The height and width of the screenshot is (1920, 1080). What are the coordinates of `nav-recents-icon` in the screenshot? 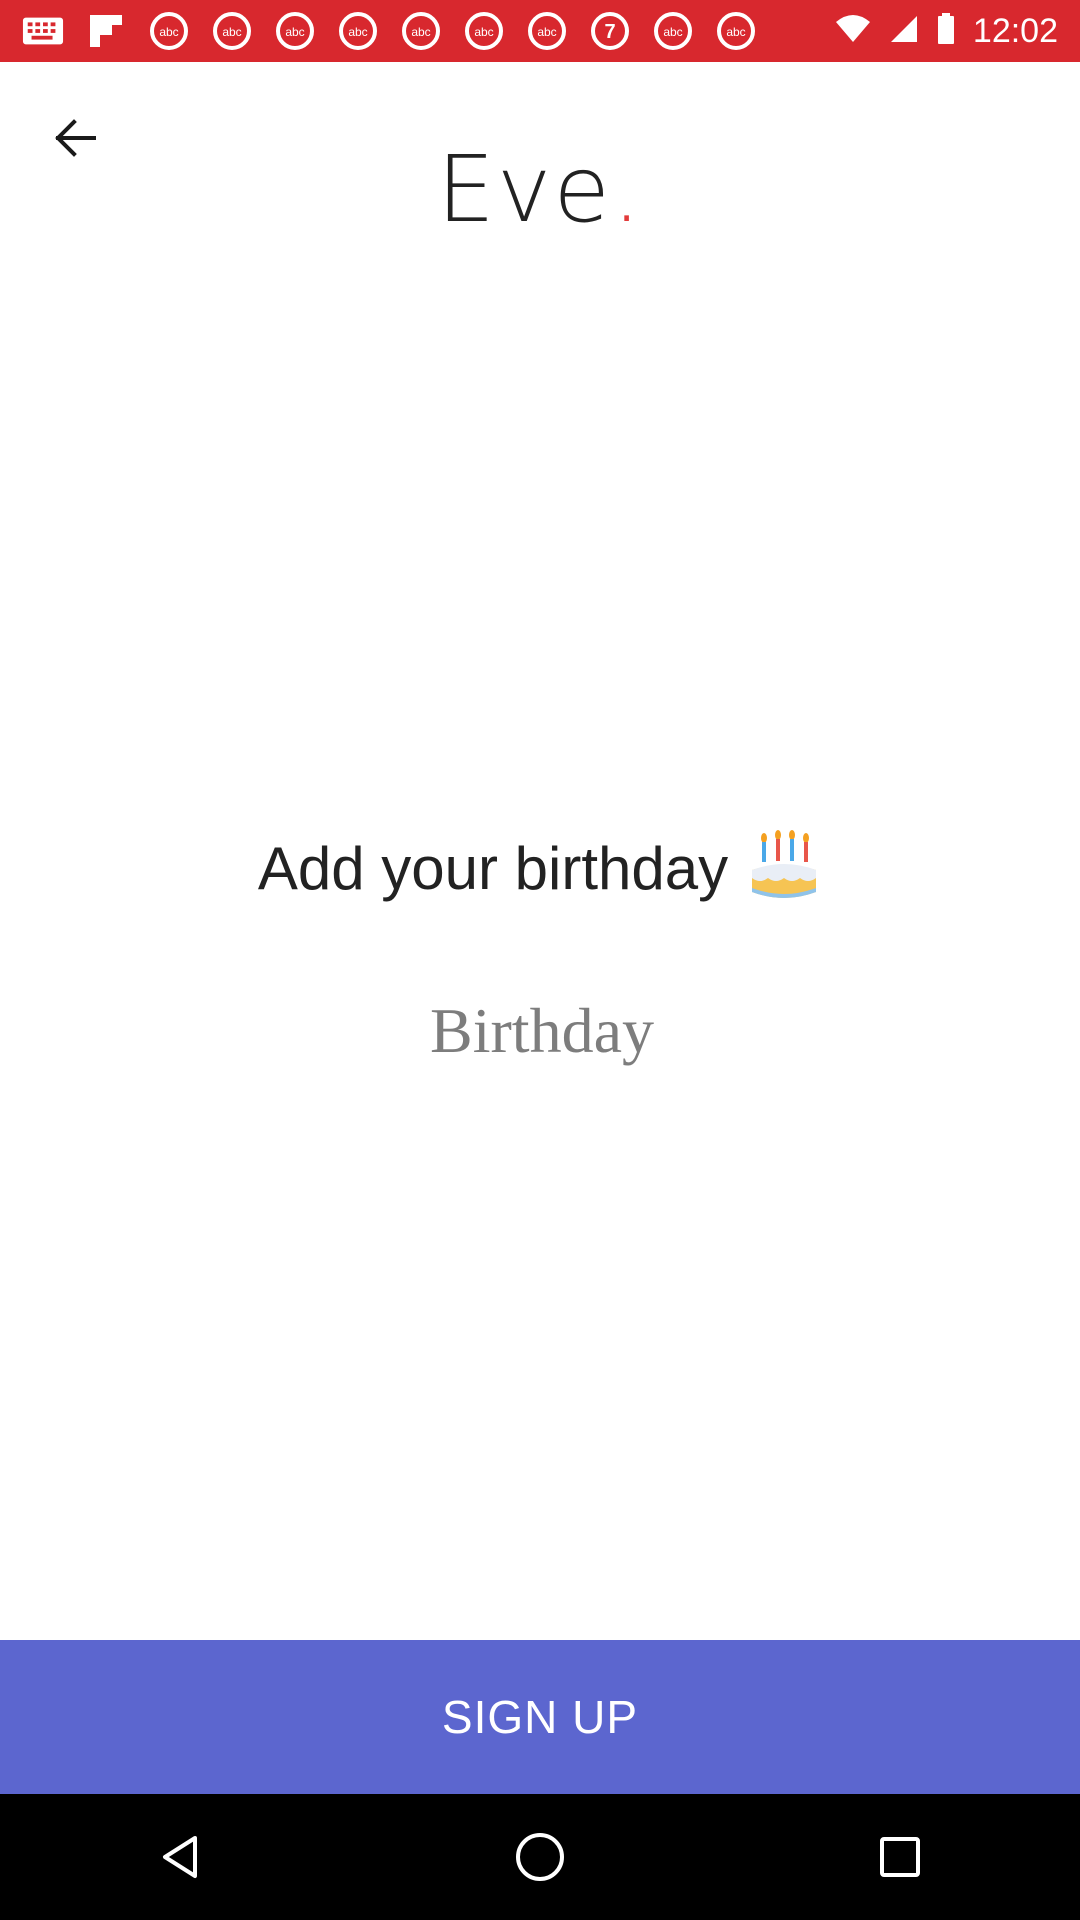 It's located at (900, 1857).